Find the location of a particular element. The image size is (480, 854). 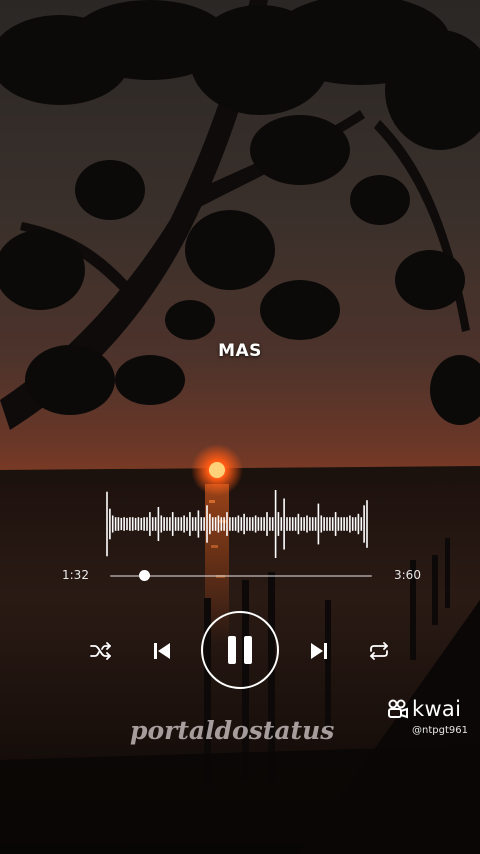

repeat-icon is located at coordinates (379, 651).